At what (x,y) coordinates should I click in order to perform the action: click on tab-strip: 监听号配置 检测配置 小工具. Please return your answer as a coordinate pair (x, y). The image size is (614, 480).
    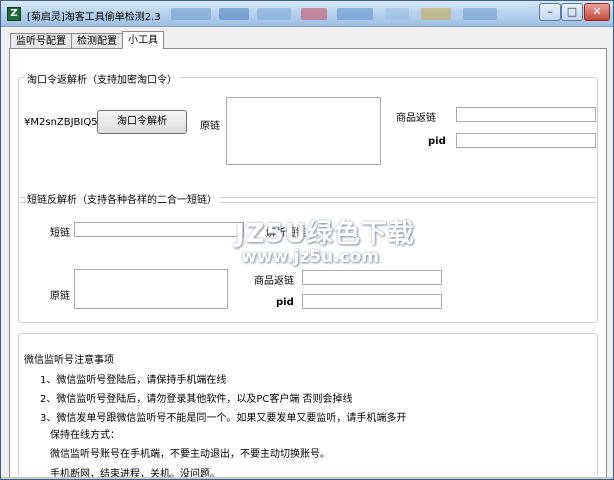
    Looking at the image, I should click on (87, 40).